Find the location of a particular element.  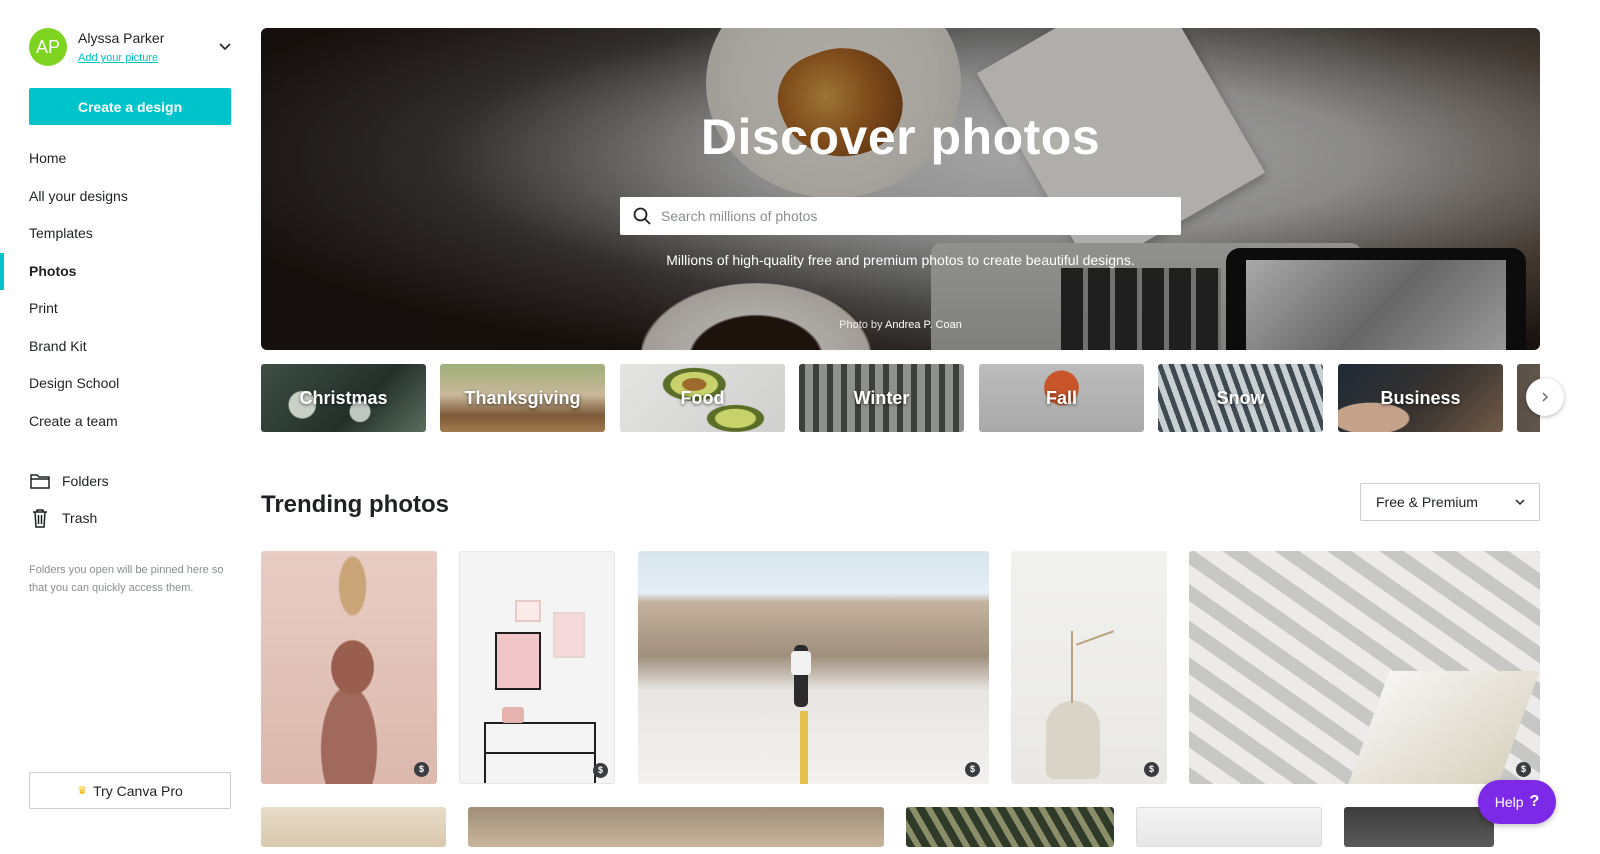

folders-label: Folders is located at coordinates (85, 480).